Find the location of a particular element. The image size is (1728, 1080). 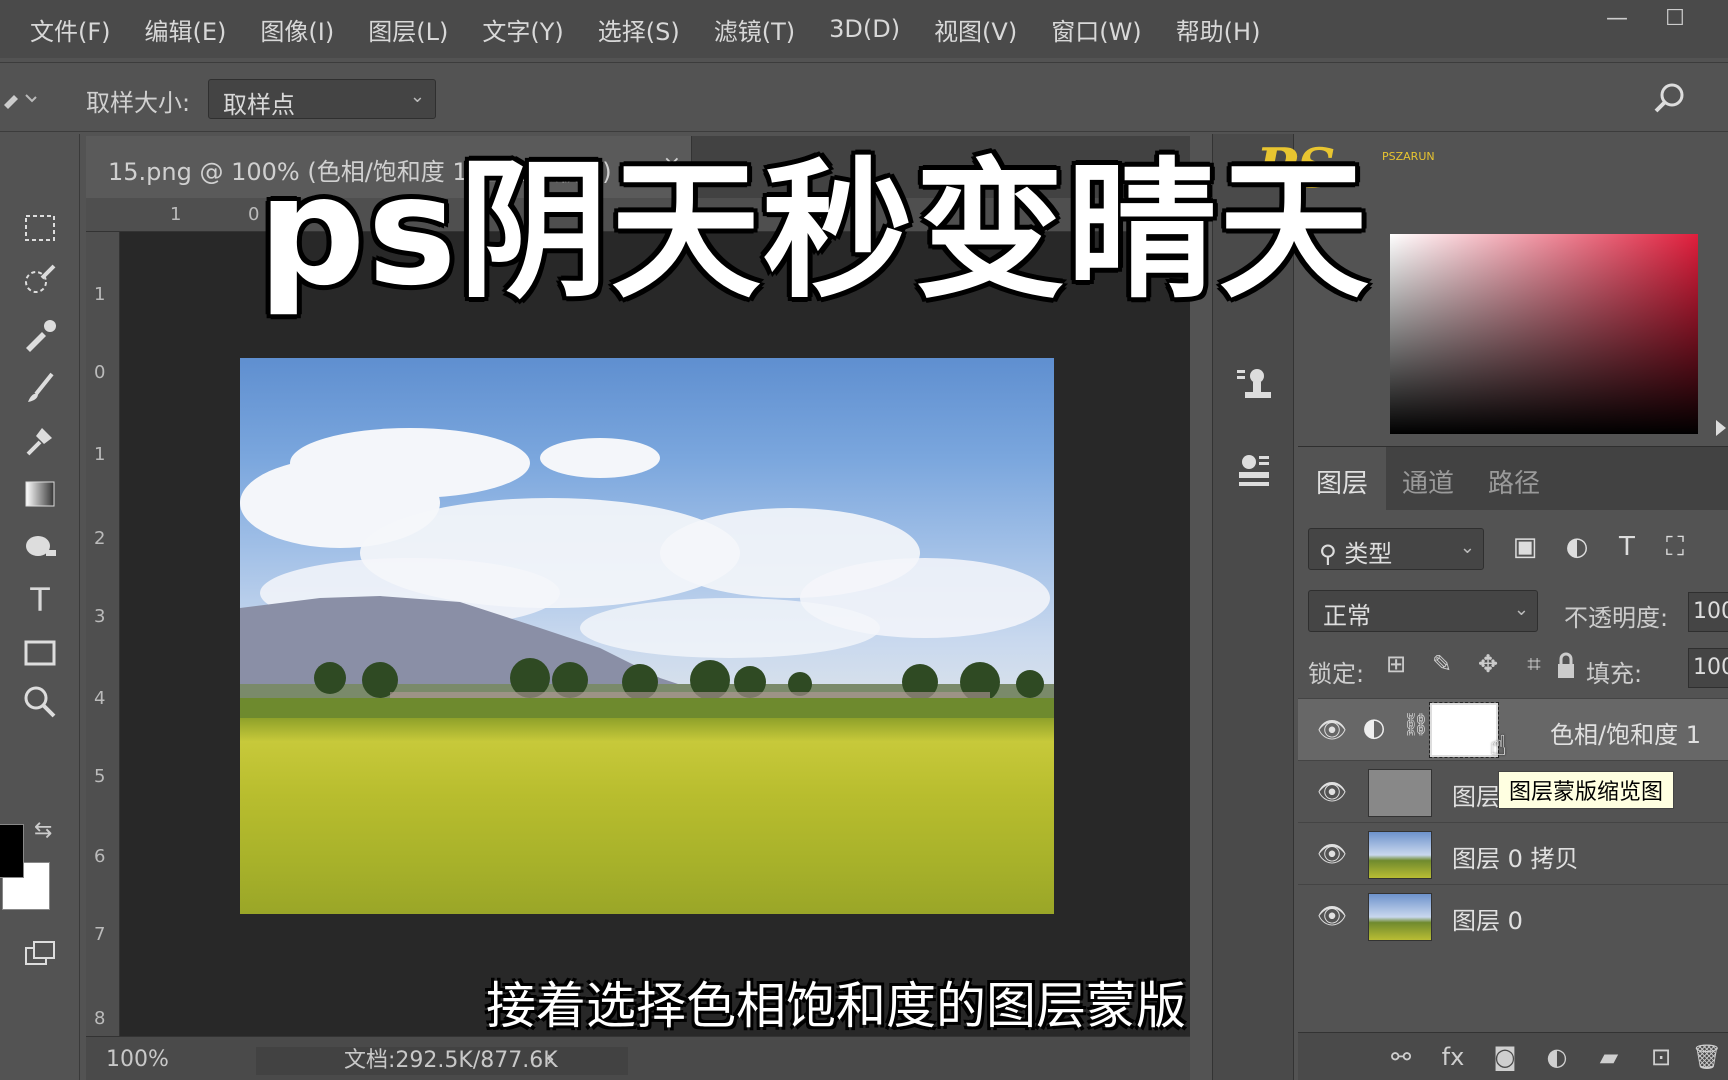

layer-name: 图层 0 is located at coordinates (1487, 918).